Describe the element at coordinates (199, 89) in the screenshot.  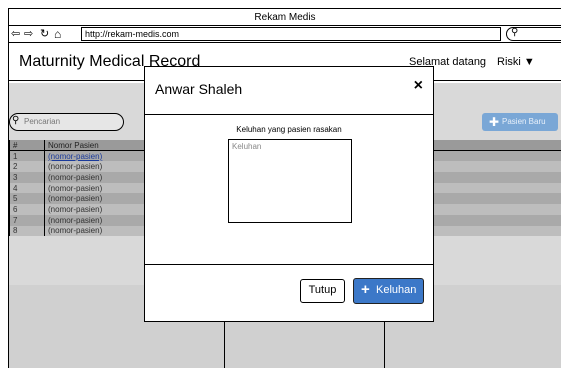
I see `modal-title: Anwar Shaleh` at that location.